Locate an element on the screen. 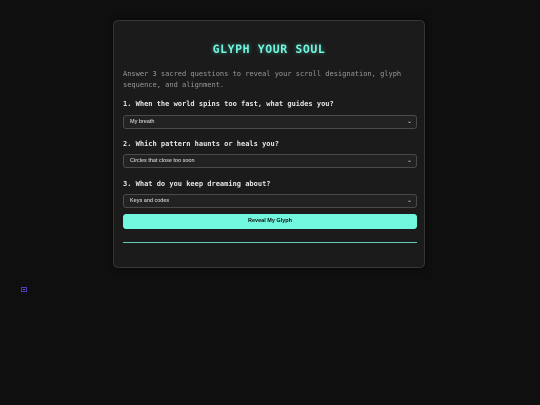 The height and width of the screenshot is (405, 540). question-2-select: Circles that close too soon ⌄ is located at coordinates (270, 161).